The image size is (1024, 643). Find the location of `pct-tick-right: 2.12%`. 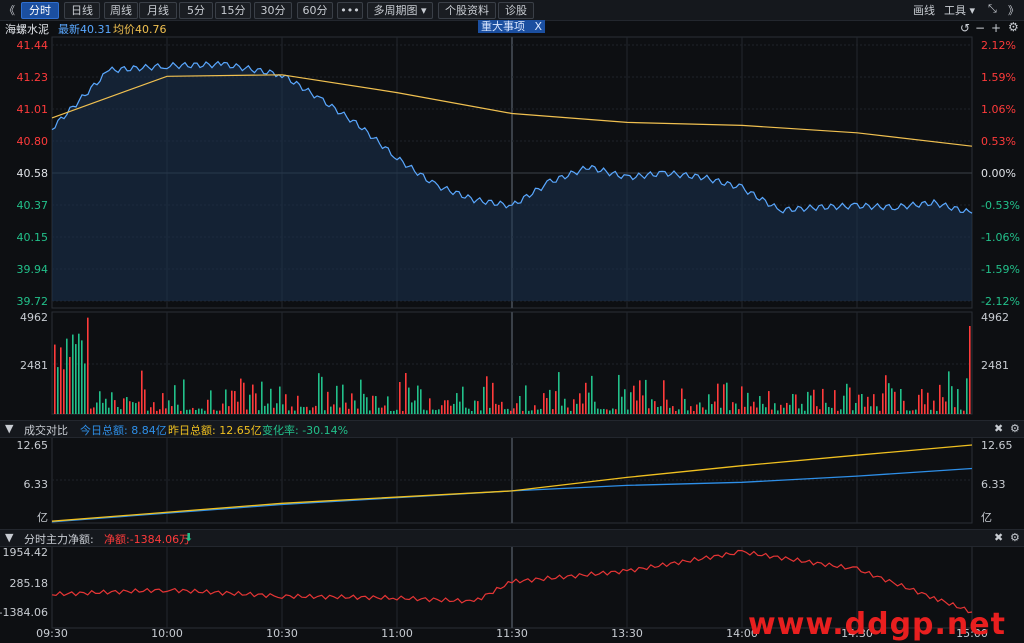

pct-tick-right: 2.12% is located at coordinates (998, 45).